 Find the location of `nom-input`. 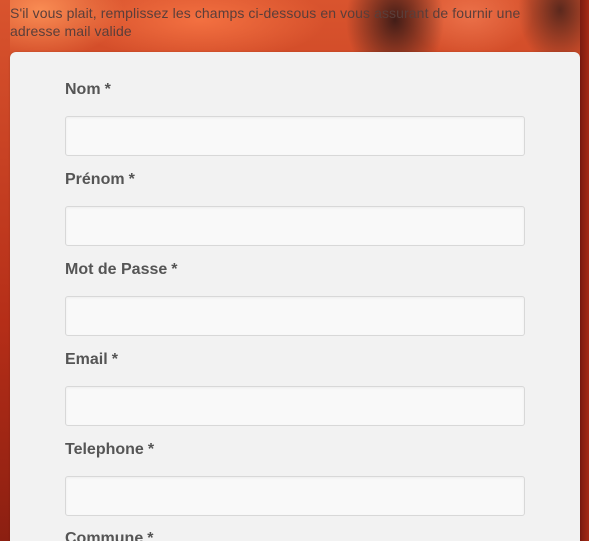

nom-input is located at coordinates (295, 136).